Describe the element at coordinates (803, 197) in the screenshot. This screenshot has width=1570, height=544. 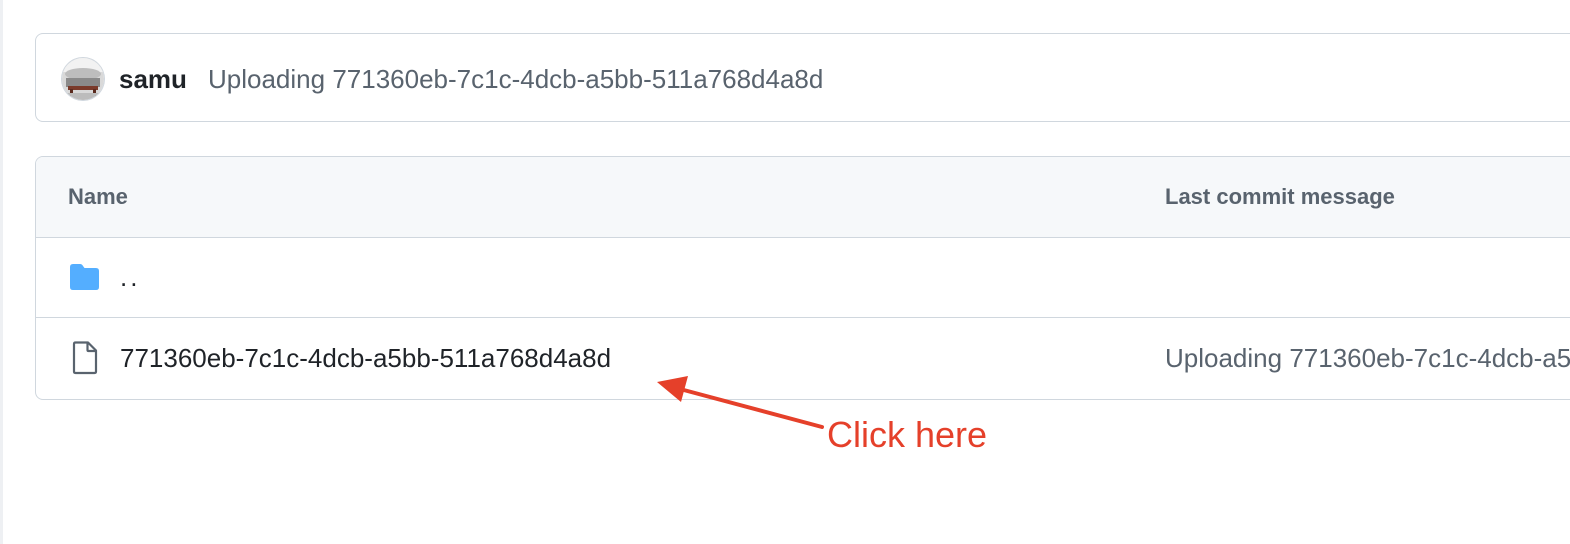
I see `table-header: Name Last commit message` at that location.